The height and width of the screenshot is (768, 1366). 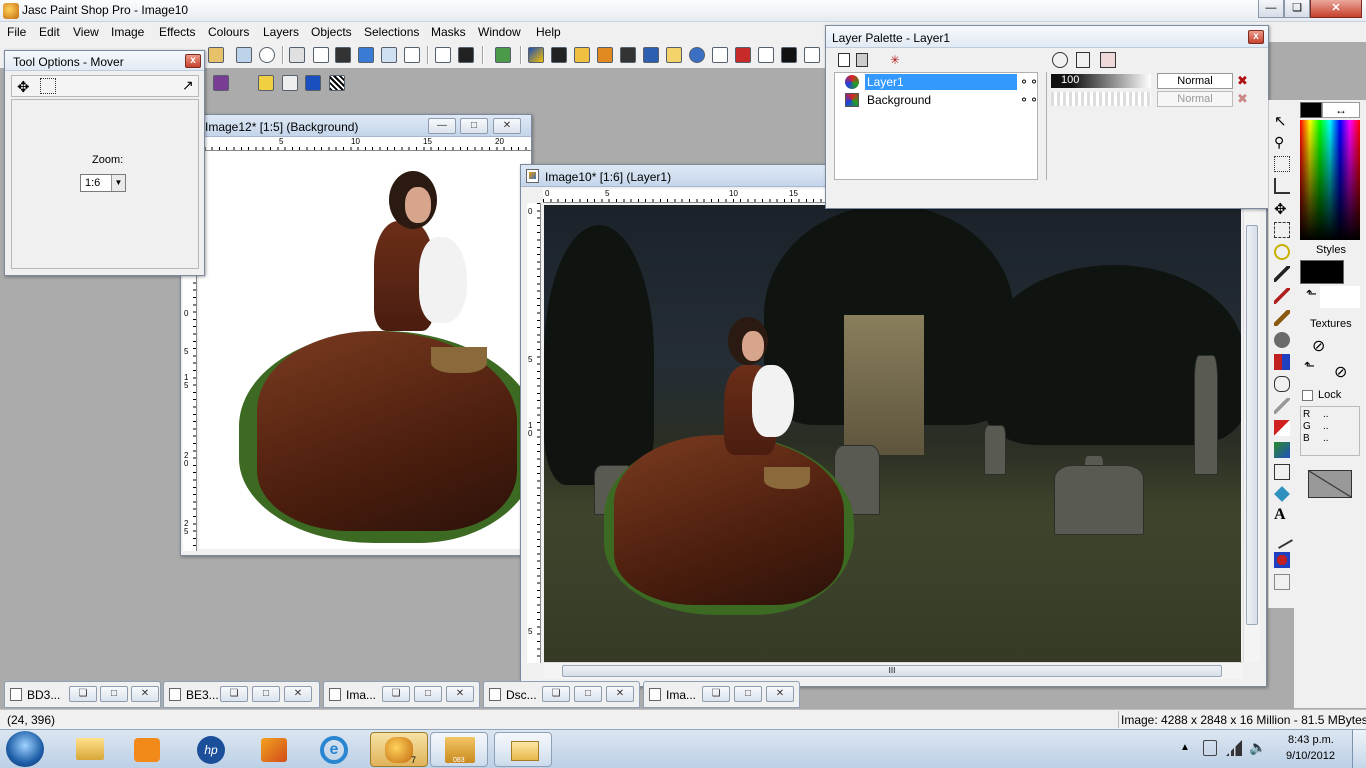 I want to click on taskbar-mail, so click(x=523, y=749).